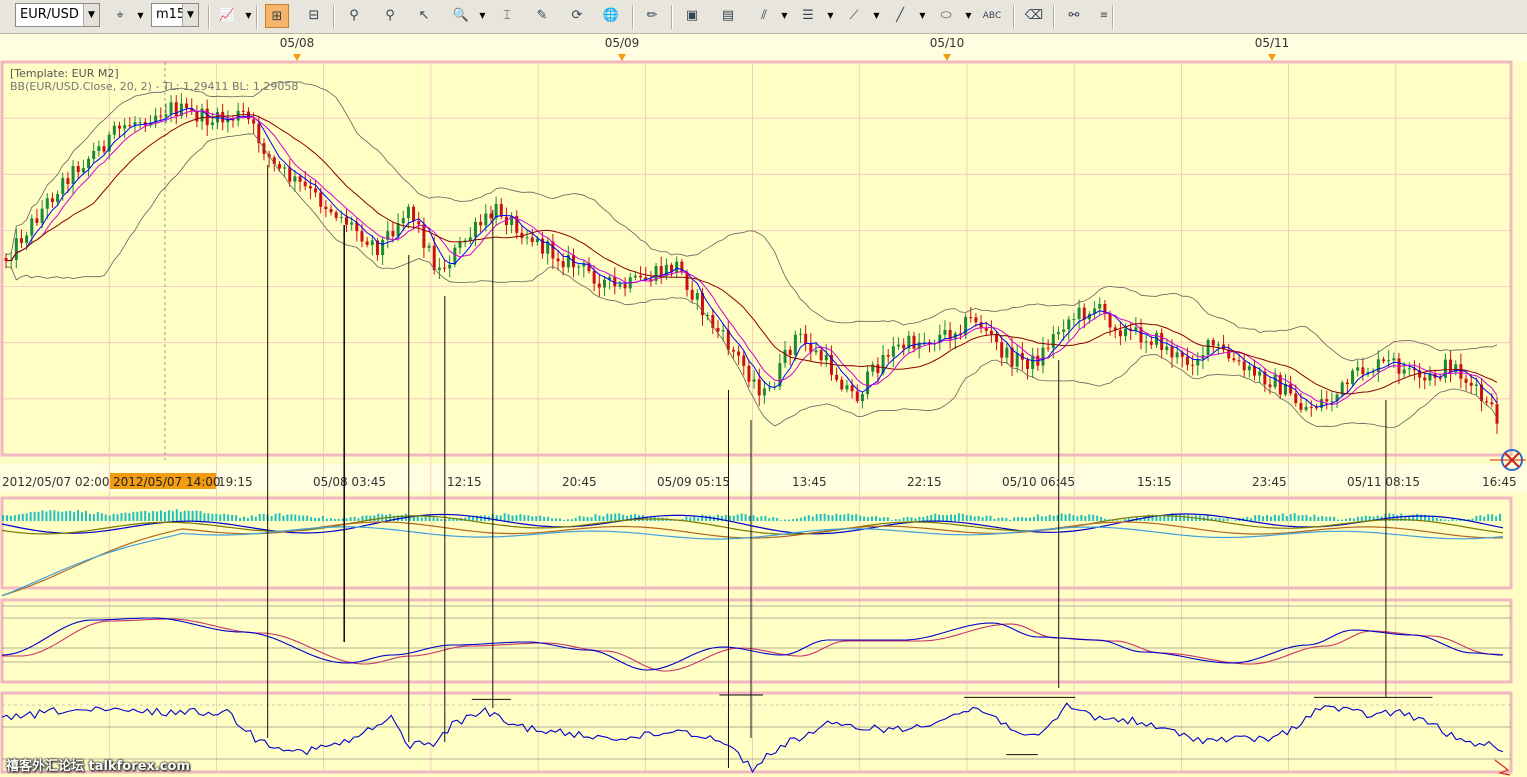  I want to click on timeframe-select: m15 ▼, so click(175, 15).